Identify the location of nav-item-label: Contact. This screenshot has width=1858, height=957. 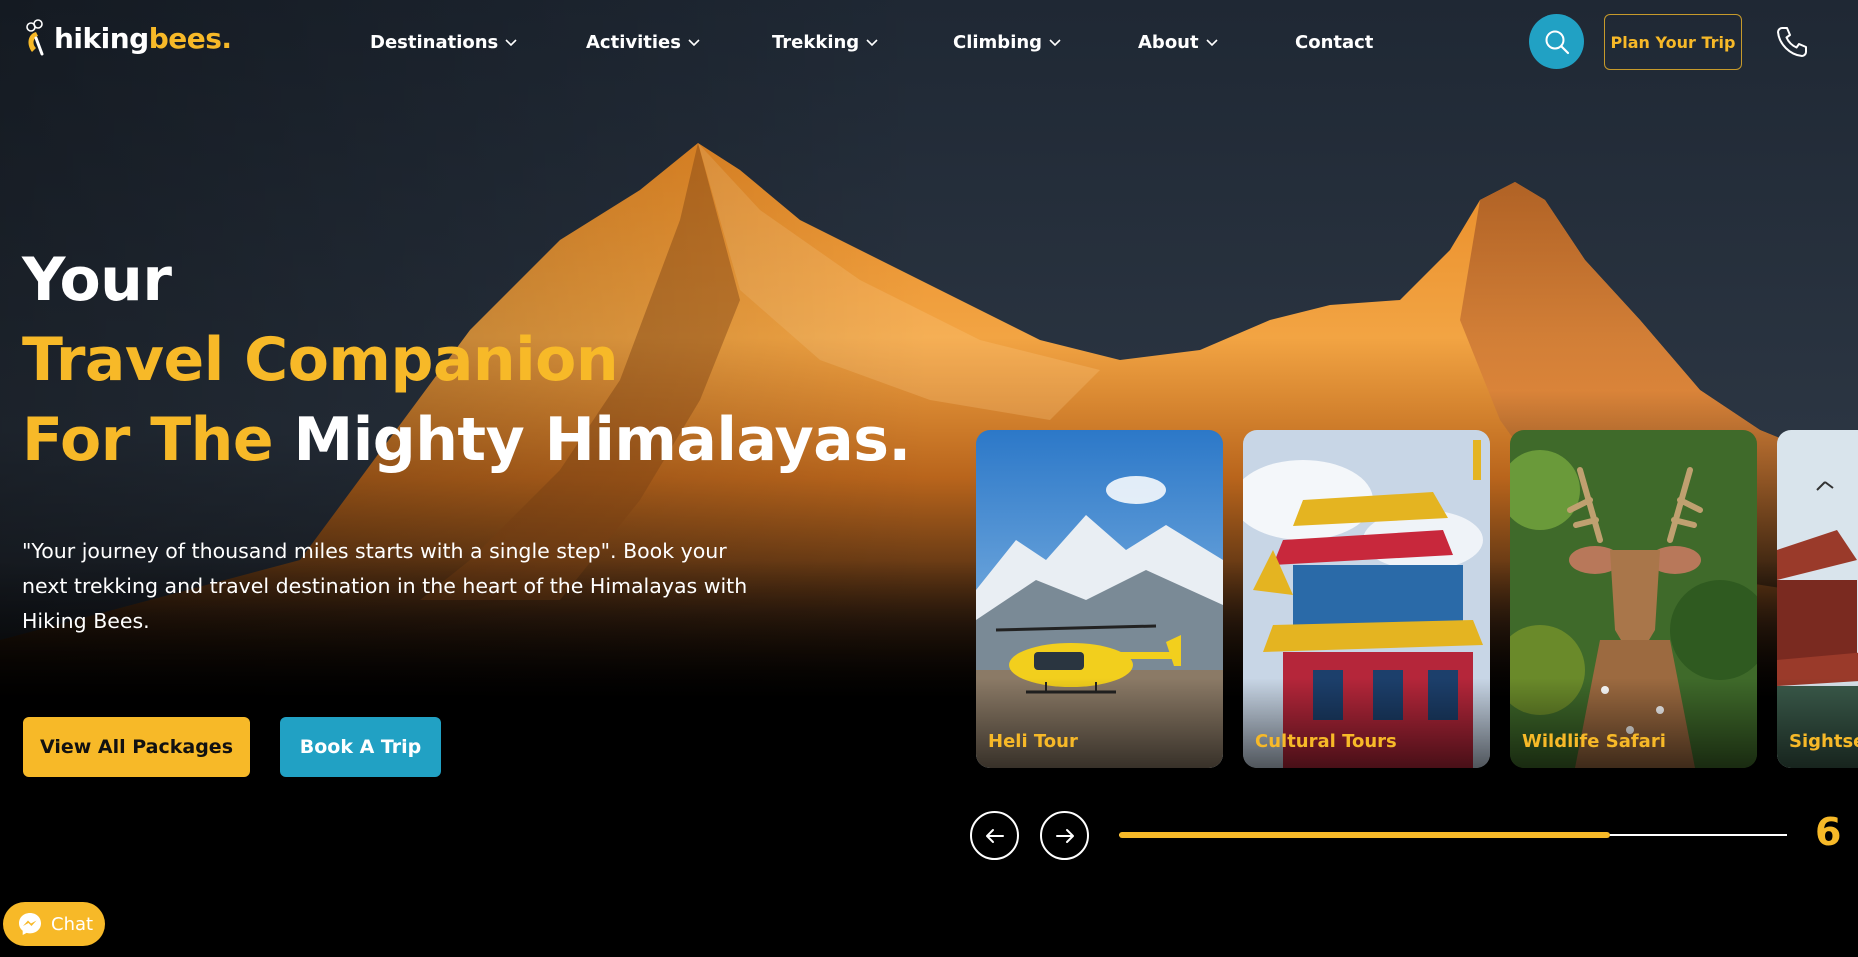
(1334, 42).